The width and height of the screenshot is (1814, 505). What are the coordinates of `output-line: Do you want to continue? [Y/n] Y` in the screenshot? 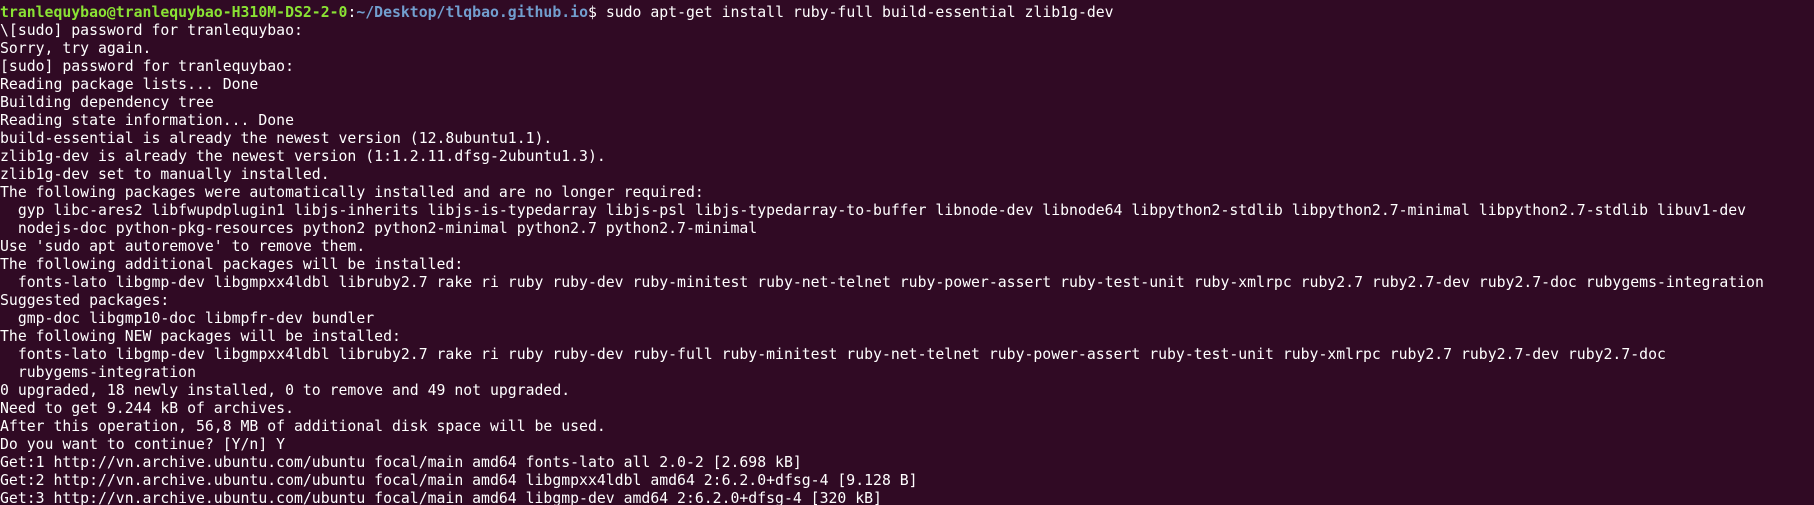 It's located at (143, 444).